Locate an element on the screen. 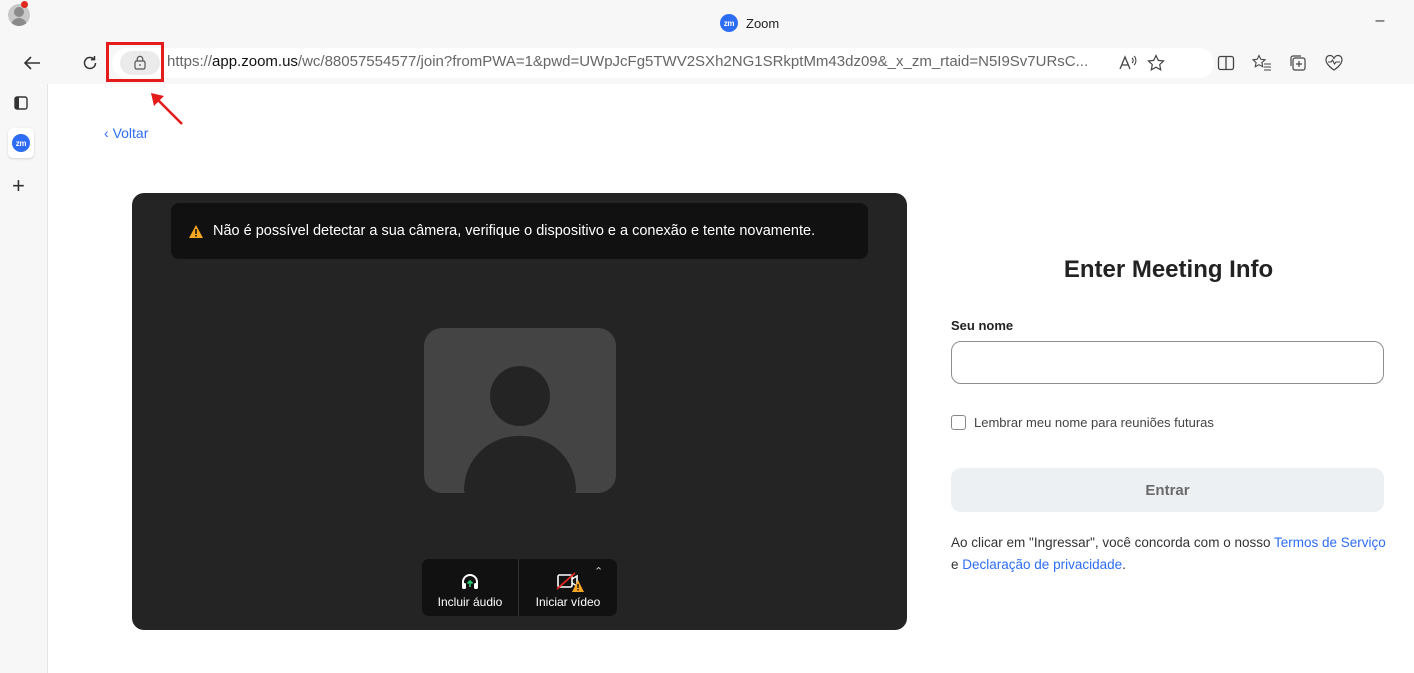  url-prefix: https:// is located at coordinates (190, 61).